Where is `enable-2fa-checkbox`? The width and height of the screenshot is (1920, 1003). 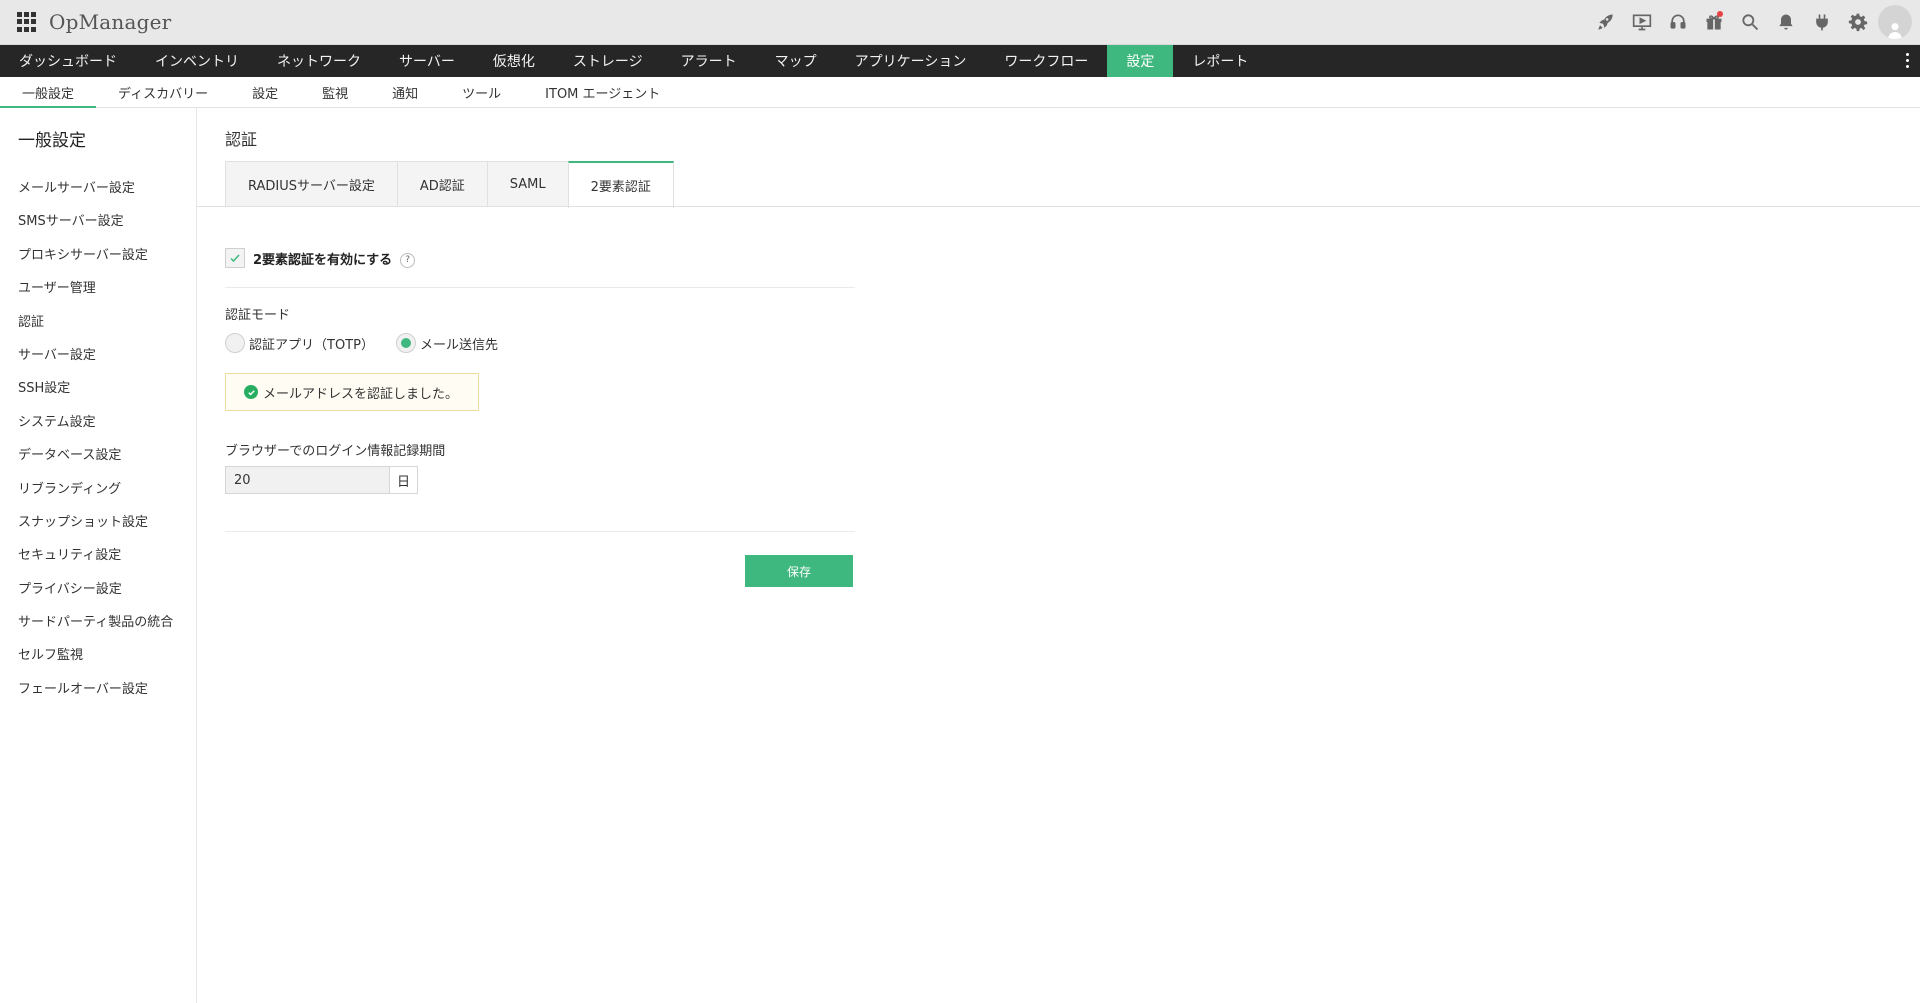
enable-2fa-checkbox is located at coordinates (235, 258).